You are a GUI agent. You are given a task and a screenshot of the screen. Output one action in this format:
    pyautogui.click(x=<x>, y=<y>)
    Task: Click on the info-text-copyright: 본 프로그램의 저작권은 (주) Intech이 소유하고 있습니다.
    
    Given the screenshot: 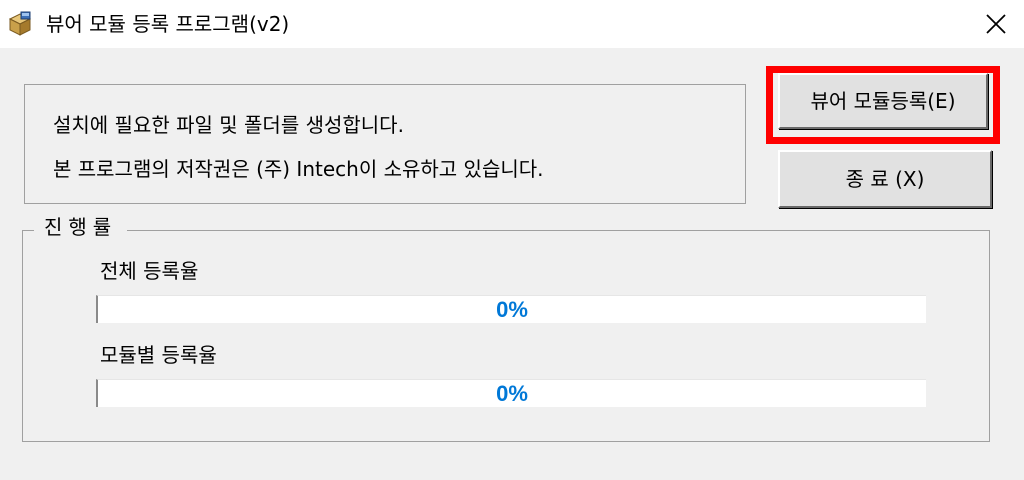 What is the action you would take?
    pyautogui.click(x=298, y=169)
    